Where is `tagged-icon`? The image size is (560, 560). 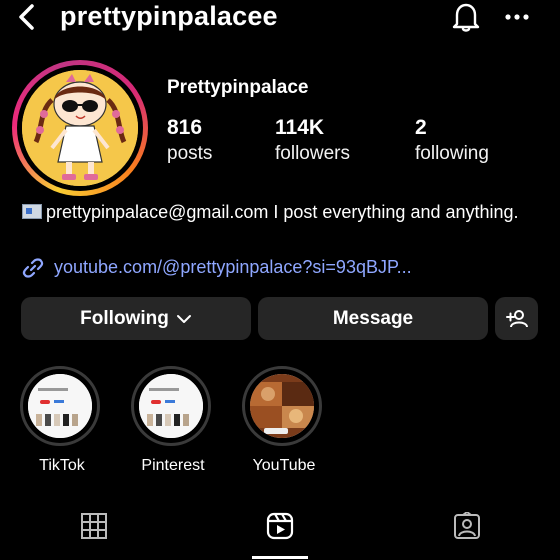 tagged-icon is located at coordinates (467, 526).